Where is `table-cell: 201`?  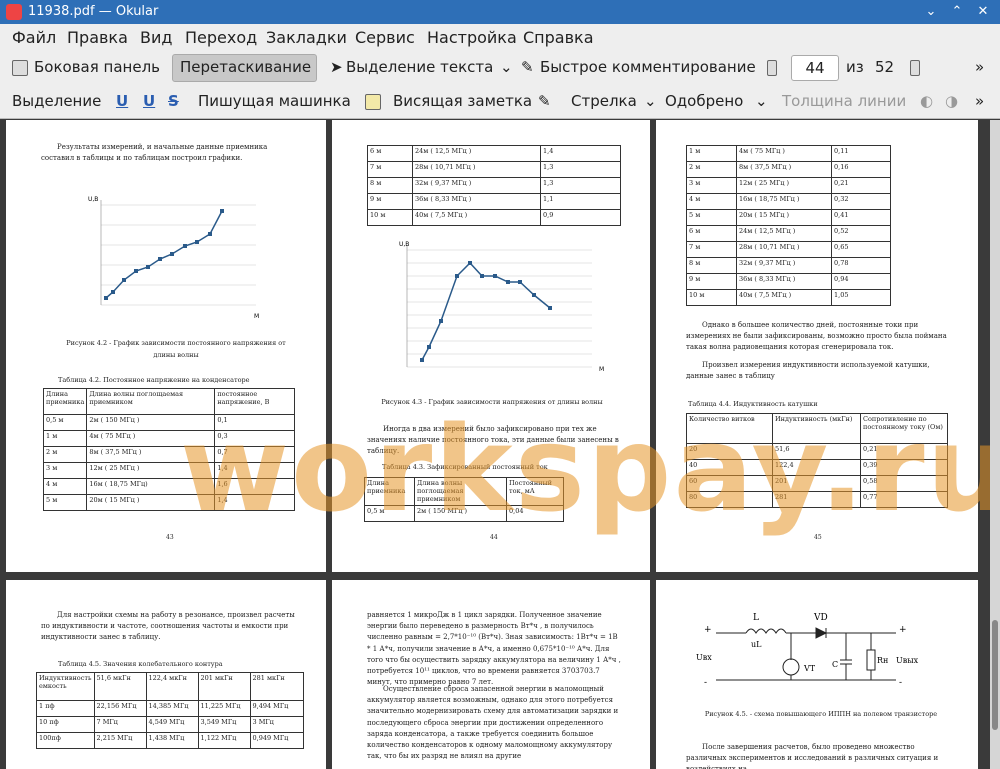 table-cell: 201 is located at coordinates (816, 483).